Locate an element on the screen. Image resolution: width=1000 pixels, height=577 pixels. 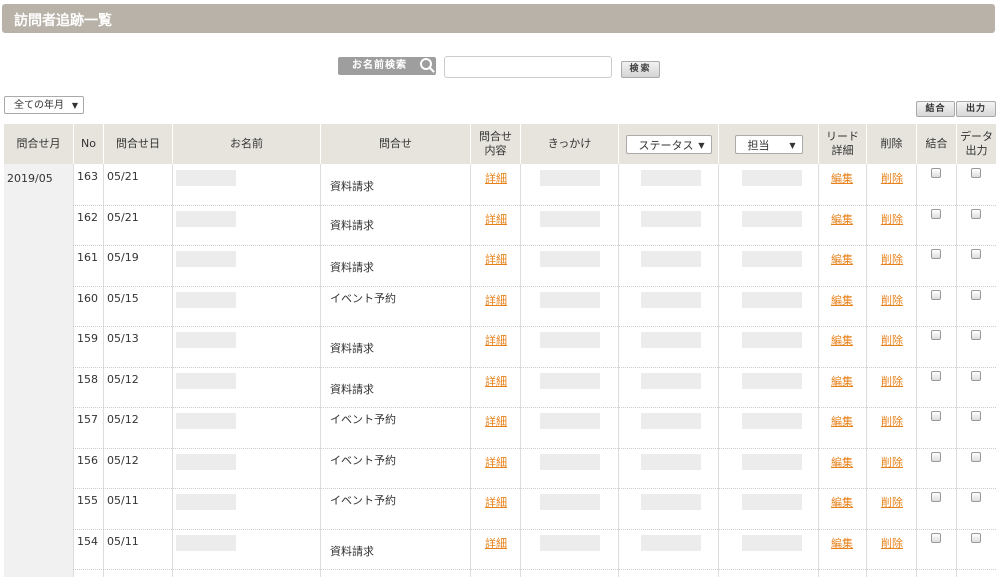
status-filter-label: ステータス is located at coordinates (666, 145).